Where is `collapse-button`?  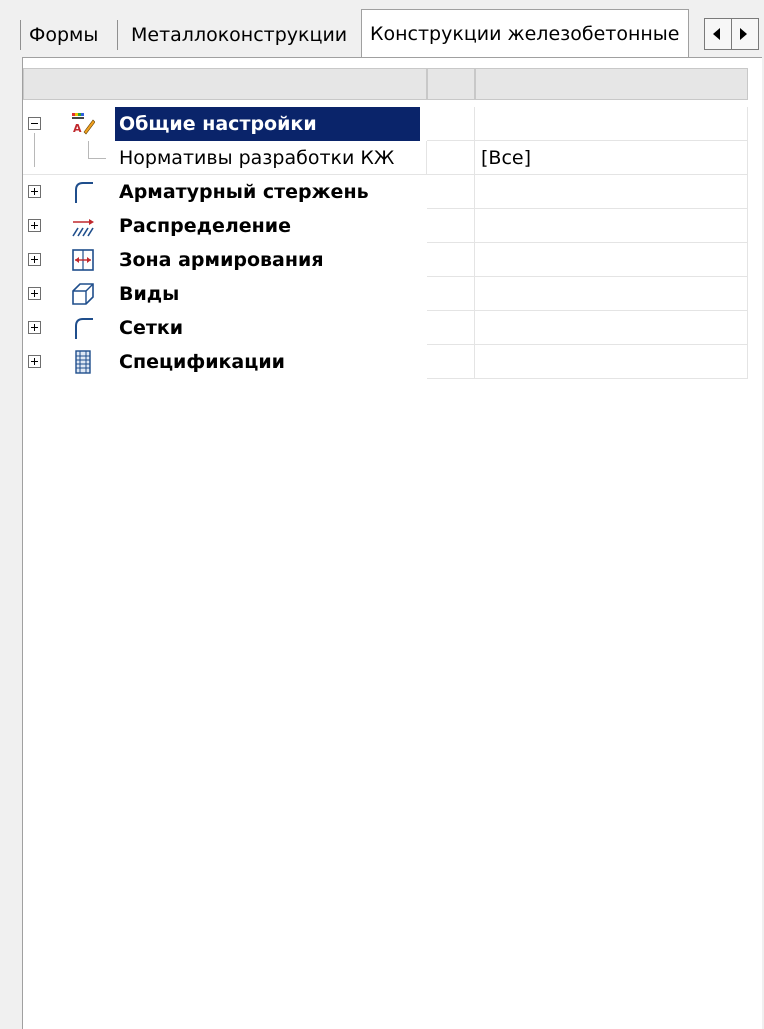 collapse-button is located at coordinates (34, 123).